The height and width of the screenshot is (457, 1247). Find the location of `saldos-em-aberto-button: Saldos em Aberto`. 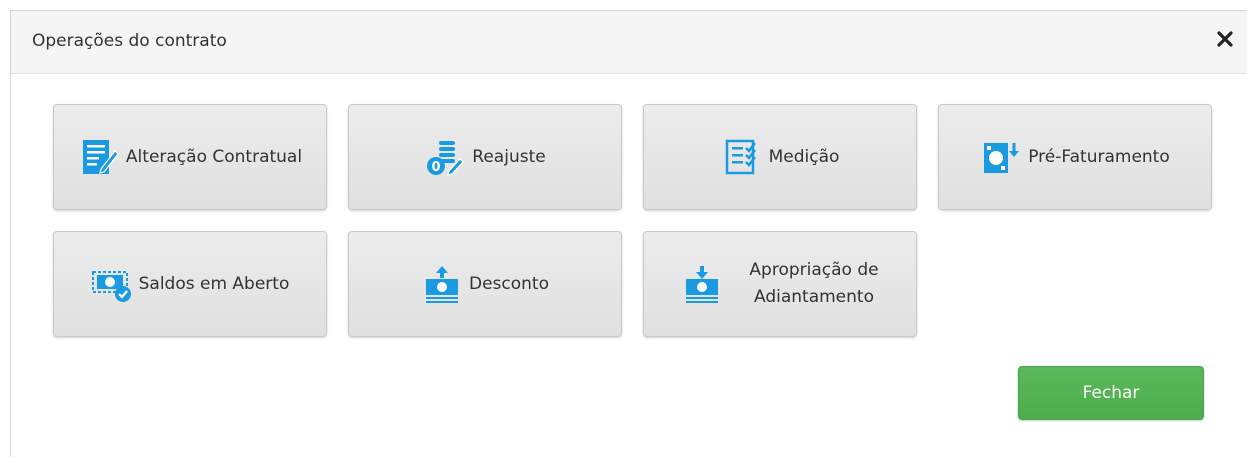

saldos-em-aberto-button: Saldos em Aberto is located at coordinates (190, 284).